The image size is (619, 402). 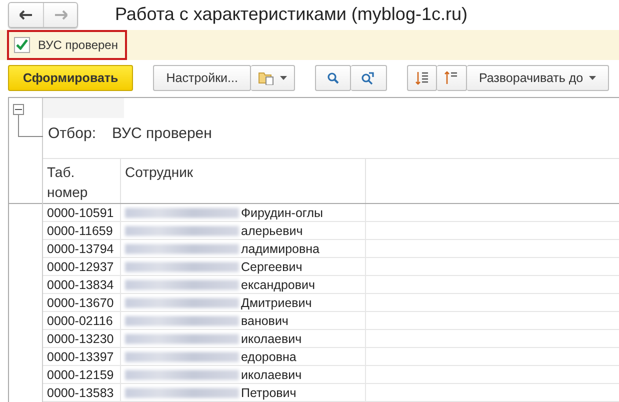 I want to click on minus-icon, so click(x=18, y=109).